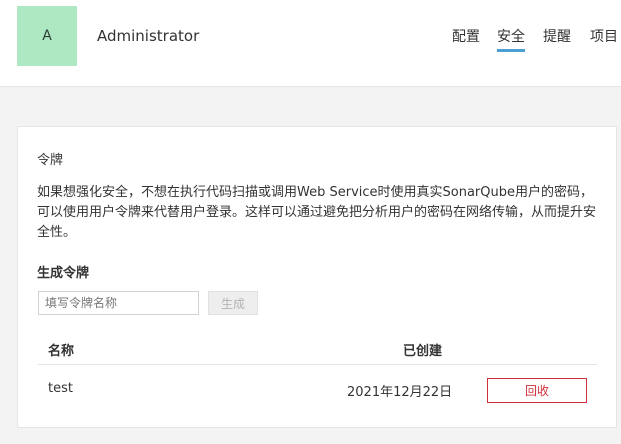  I want to click on column-header-name: 名称, so click(61, 351).